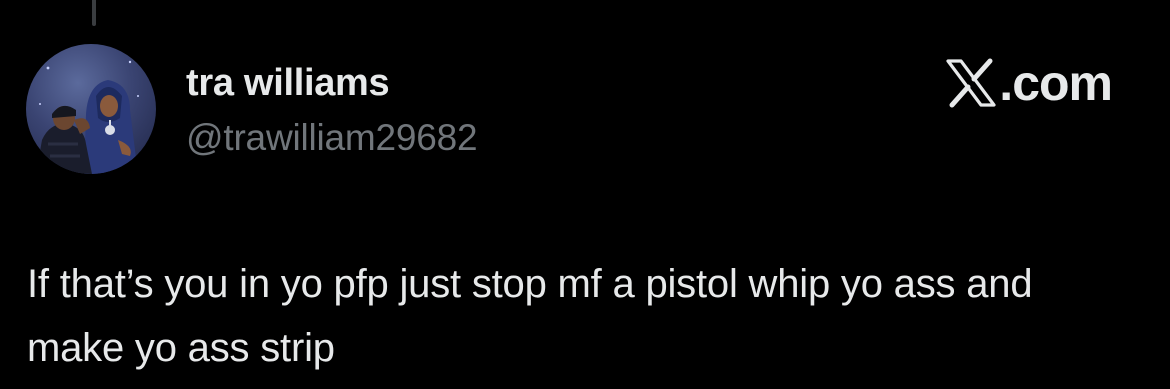  I want to click on thread-connector-line, so click(94, 13).